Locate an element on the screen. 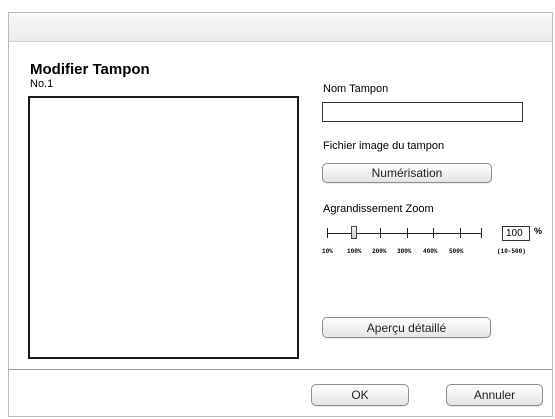 The height and width of the screenshot is (419, 555). zoom-tick-label: 200% is located at coordinates (379, 251).